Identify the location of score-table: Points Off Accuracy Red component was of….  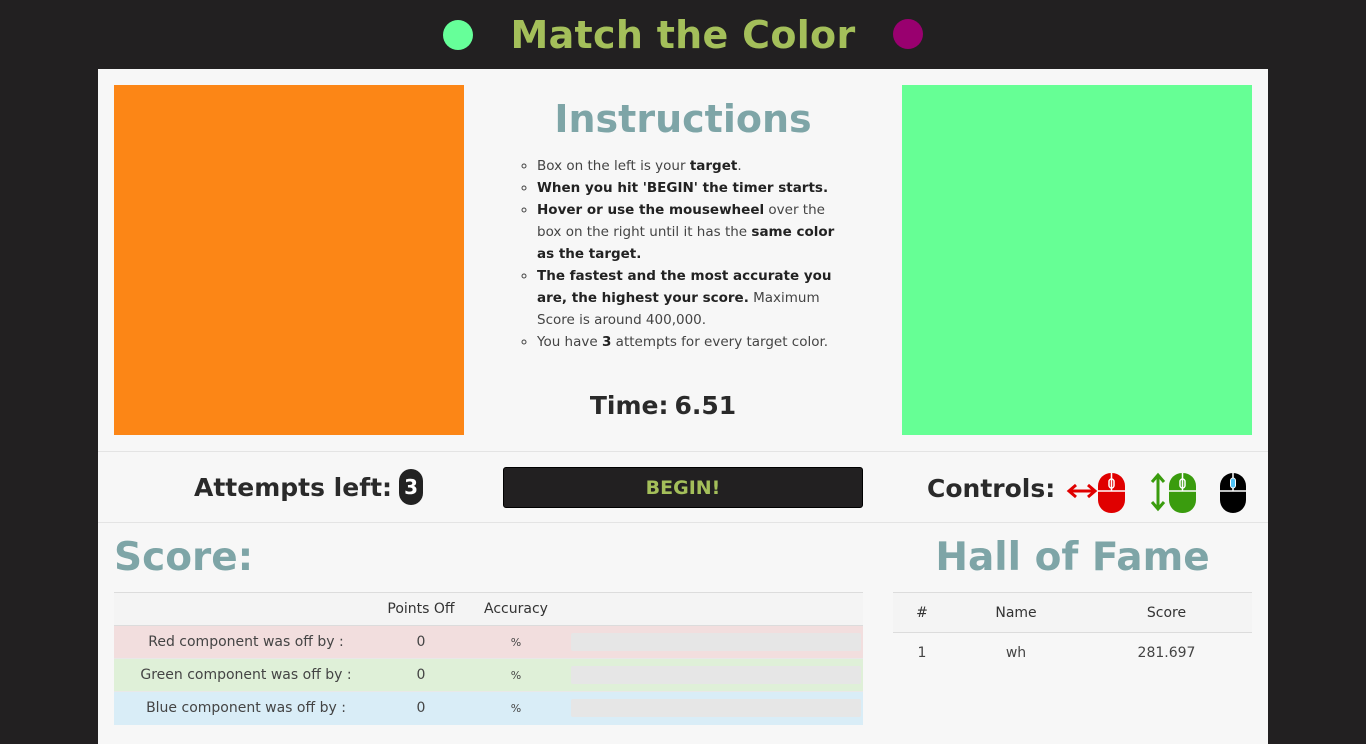
(488, 658).